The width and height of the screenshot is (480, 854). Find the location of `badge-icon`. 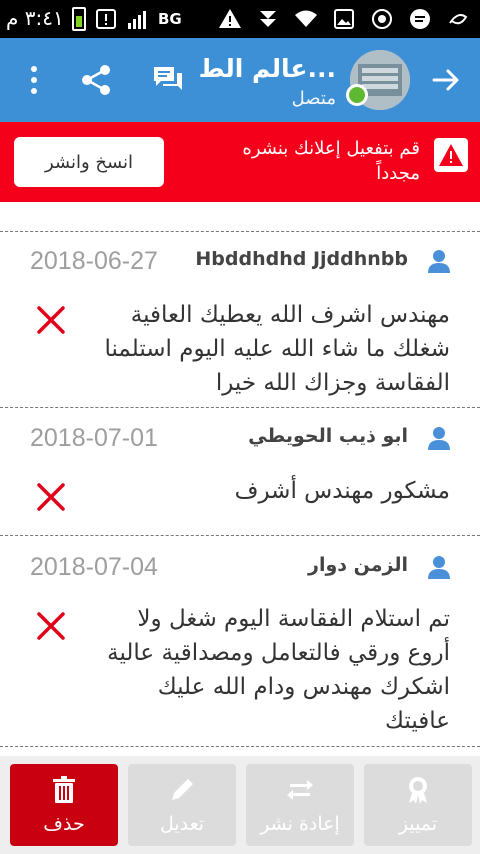

badge-icon is located at coordinates (418, 790).